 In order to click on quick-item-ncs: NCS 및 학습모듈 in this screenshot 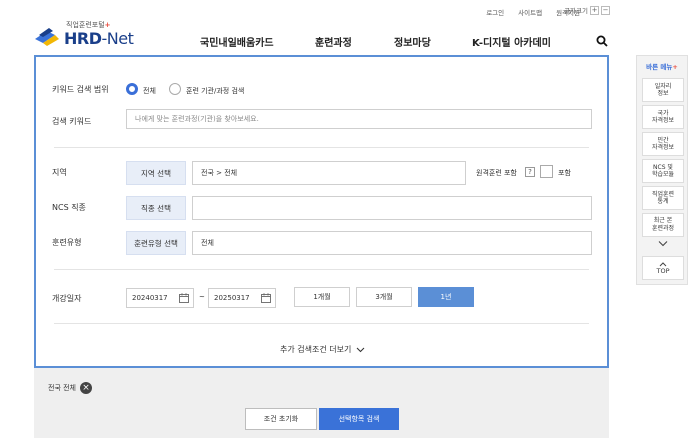, I will do `click(663, 171)`.